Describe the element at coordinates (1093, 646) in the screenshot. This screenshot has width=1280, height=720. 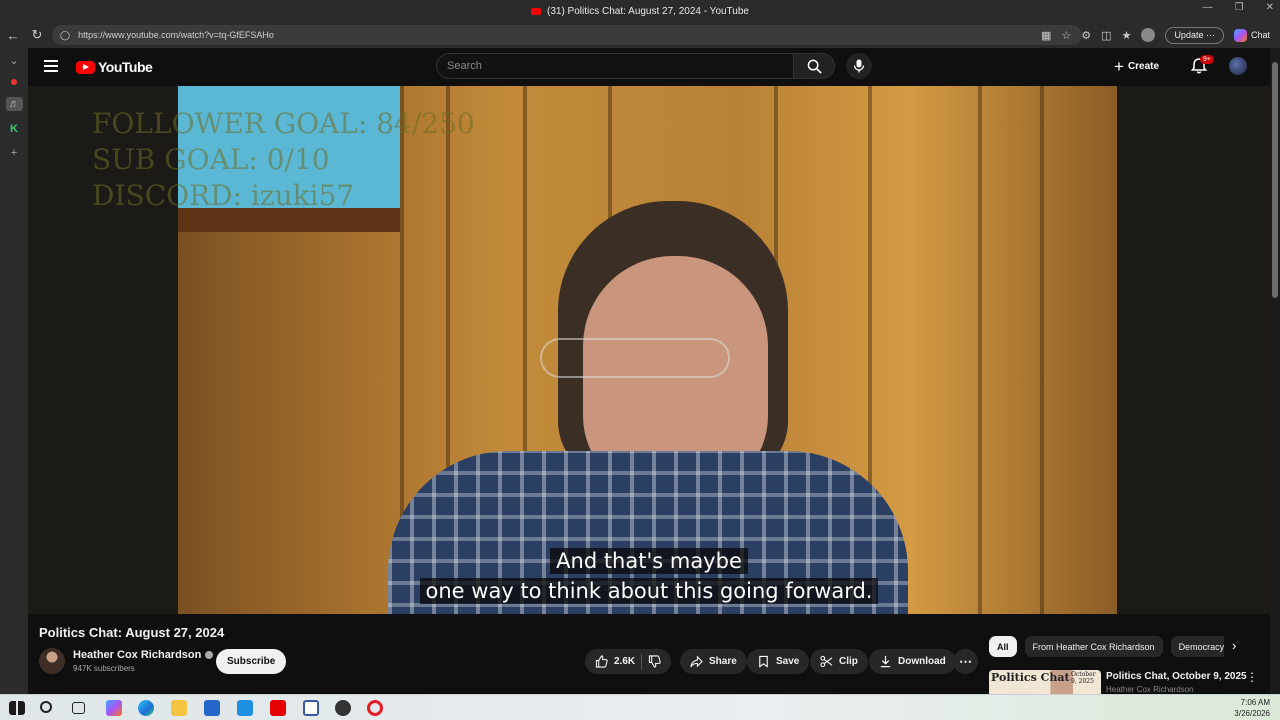
I see `chip-from-channel: From Heather Cox Richardson` at that location.